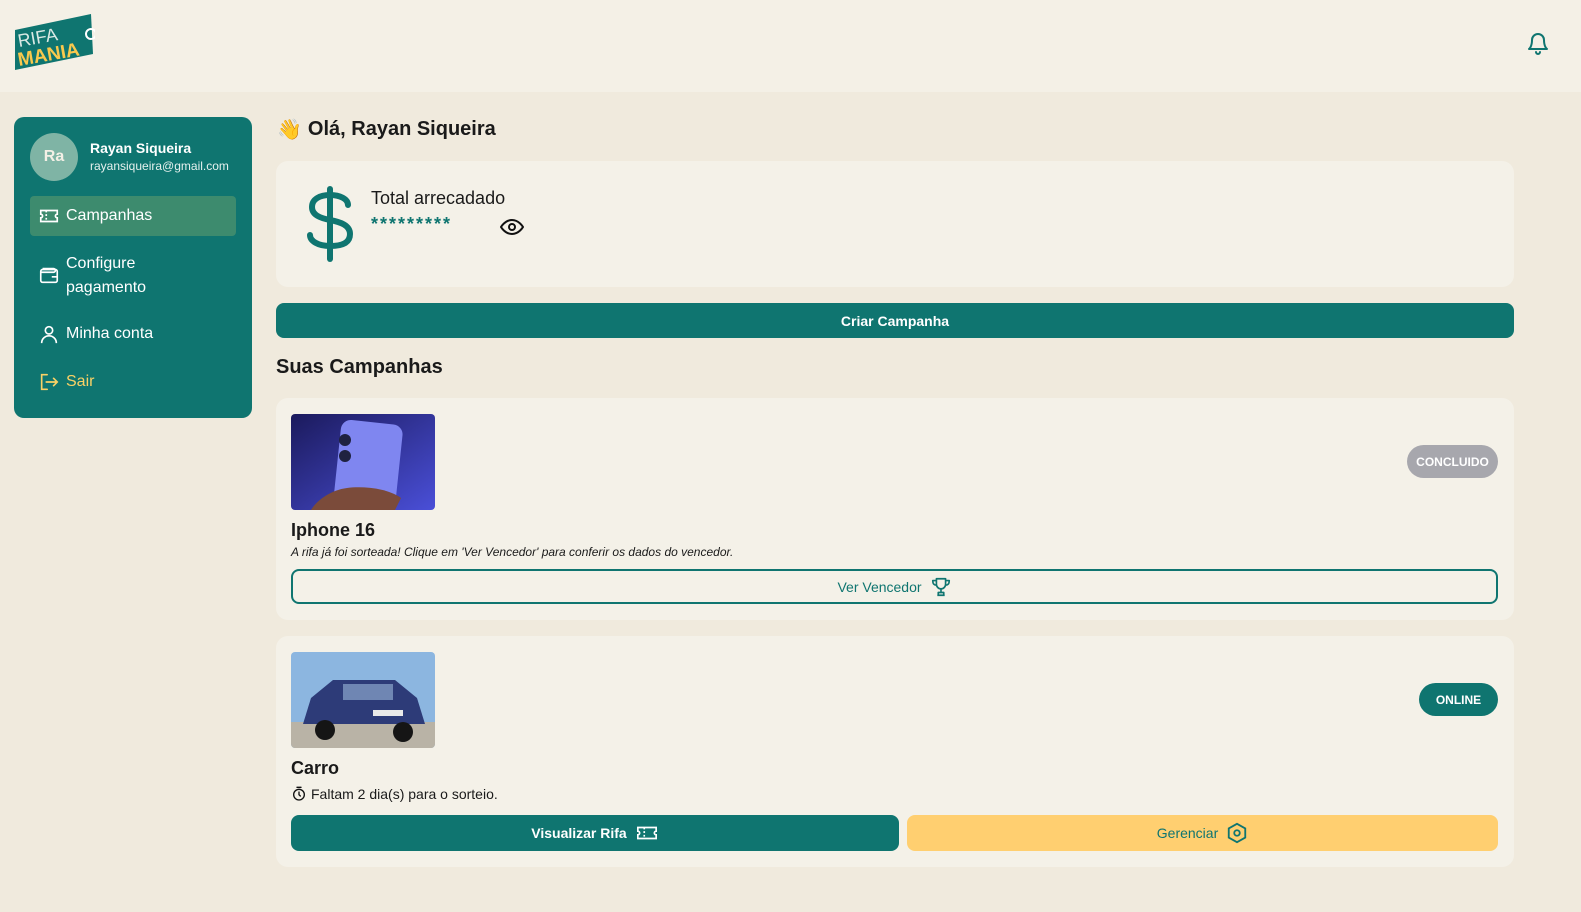 This screenshot has width=1581, height=912. I want to click on dollar-icon, so click(330, 224).